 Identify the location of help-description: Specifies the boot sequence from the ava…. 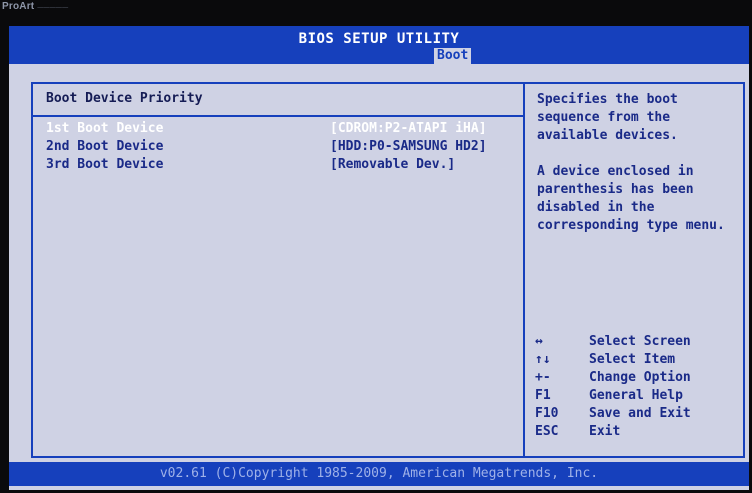
(607, 117).